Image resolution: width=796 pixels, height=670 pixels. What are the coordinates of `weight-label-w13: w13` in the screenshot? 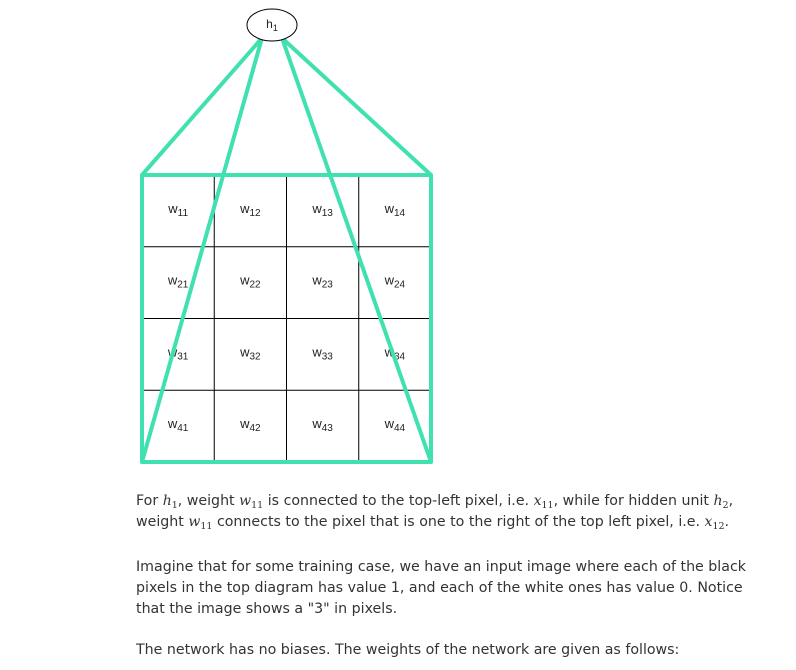 It's located at (322, 210).